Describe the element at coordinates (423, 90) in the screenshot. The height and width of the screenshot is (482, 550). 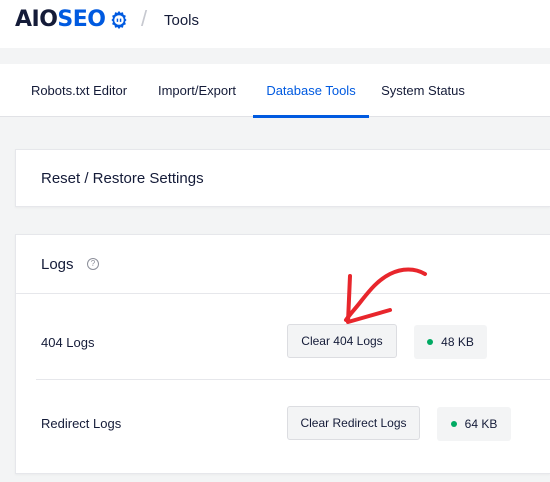
I see `tab-system-status: System Status` at that location.